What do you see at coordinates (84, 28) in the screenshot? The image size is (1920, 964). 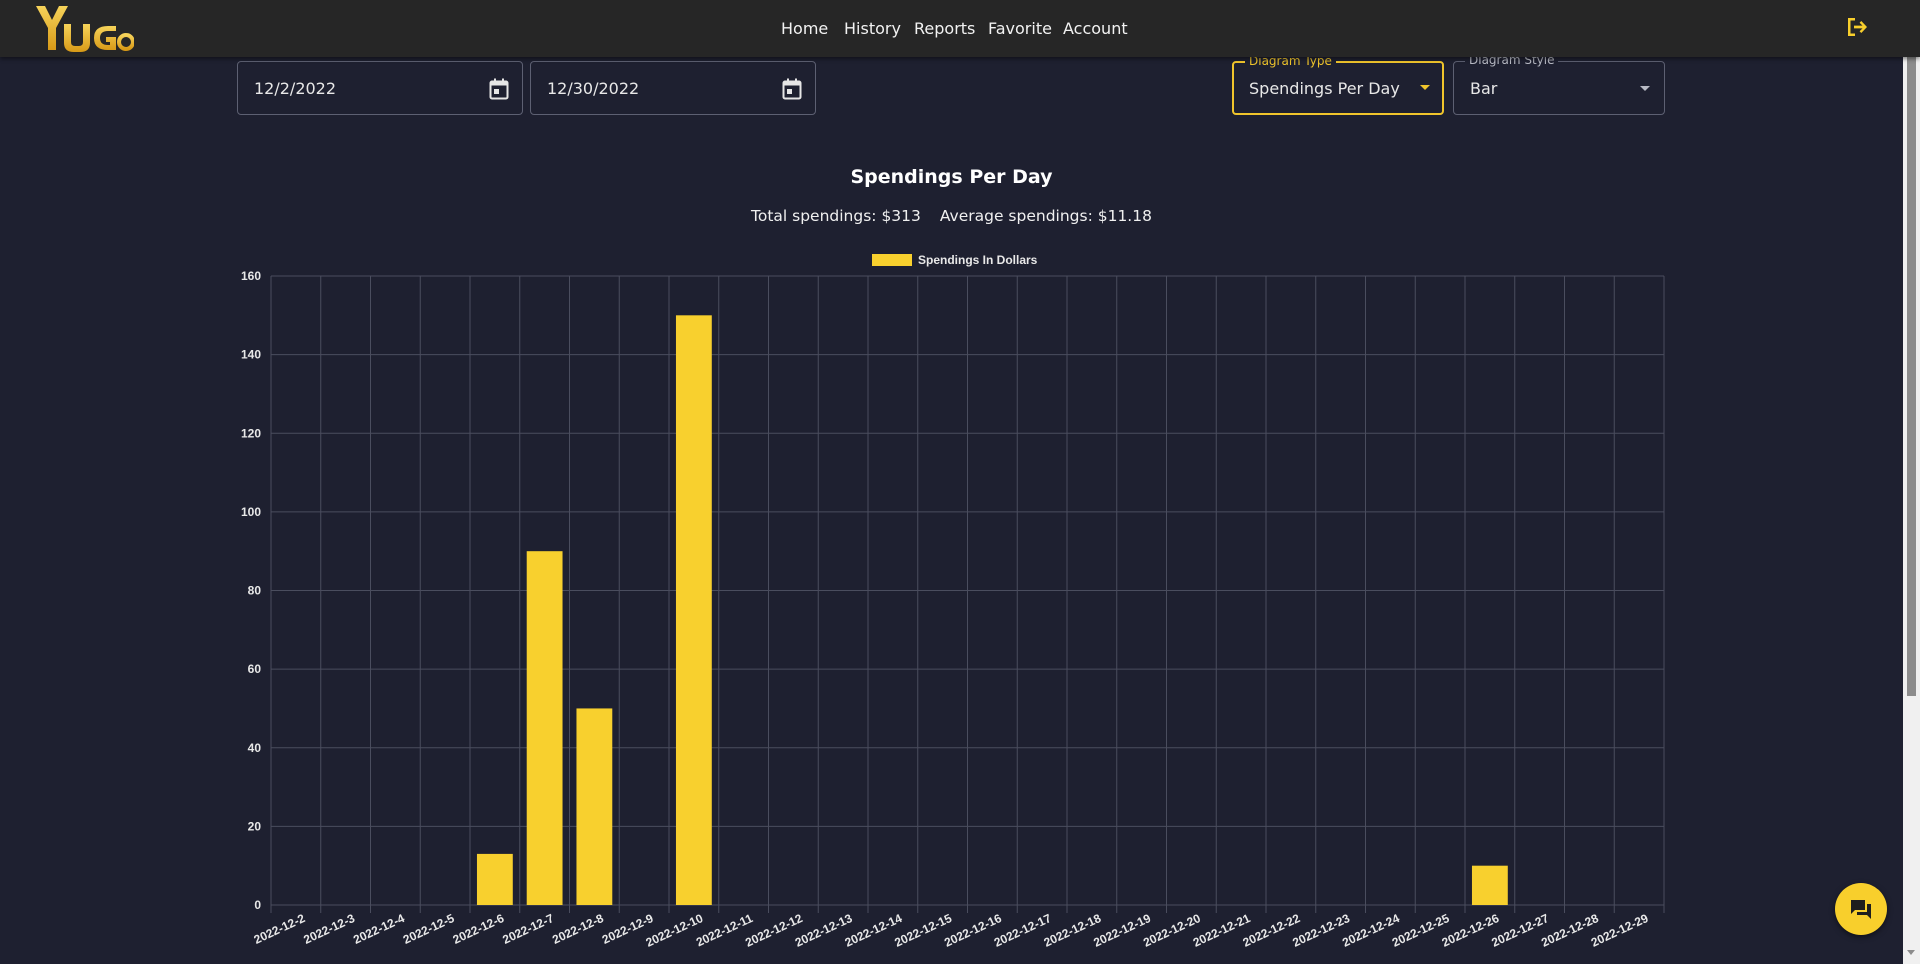 I see `yugo-logo` at bounding box center [84, 28].